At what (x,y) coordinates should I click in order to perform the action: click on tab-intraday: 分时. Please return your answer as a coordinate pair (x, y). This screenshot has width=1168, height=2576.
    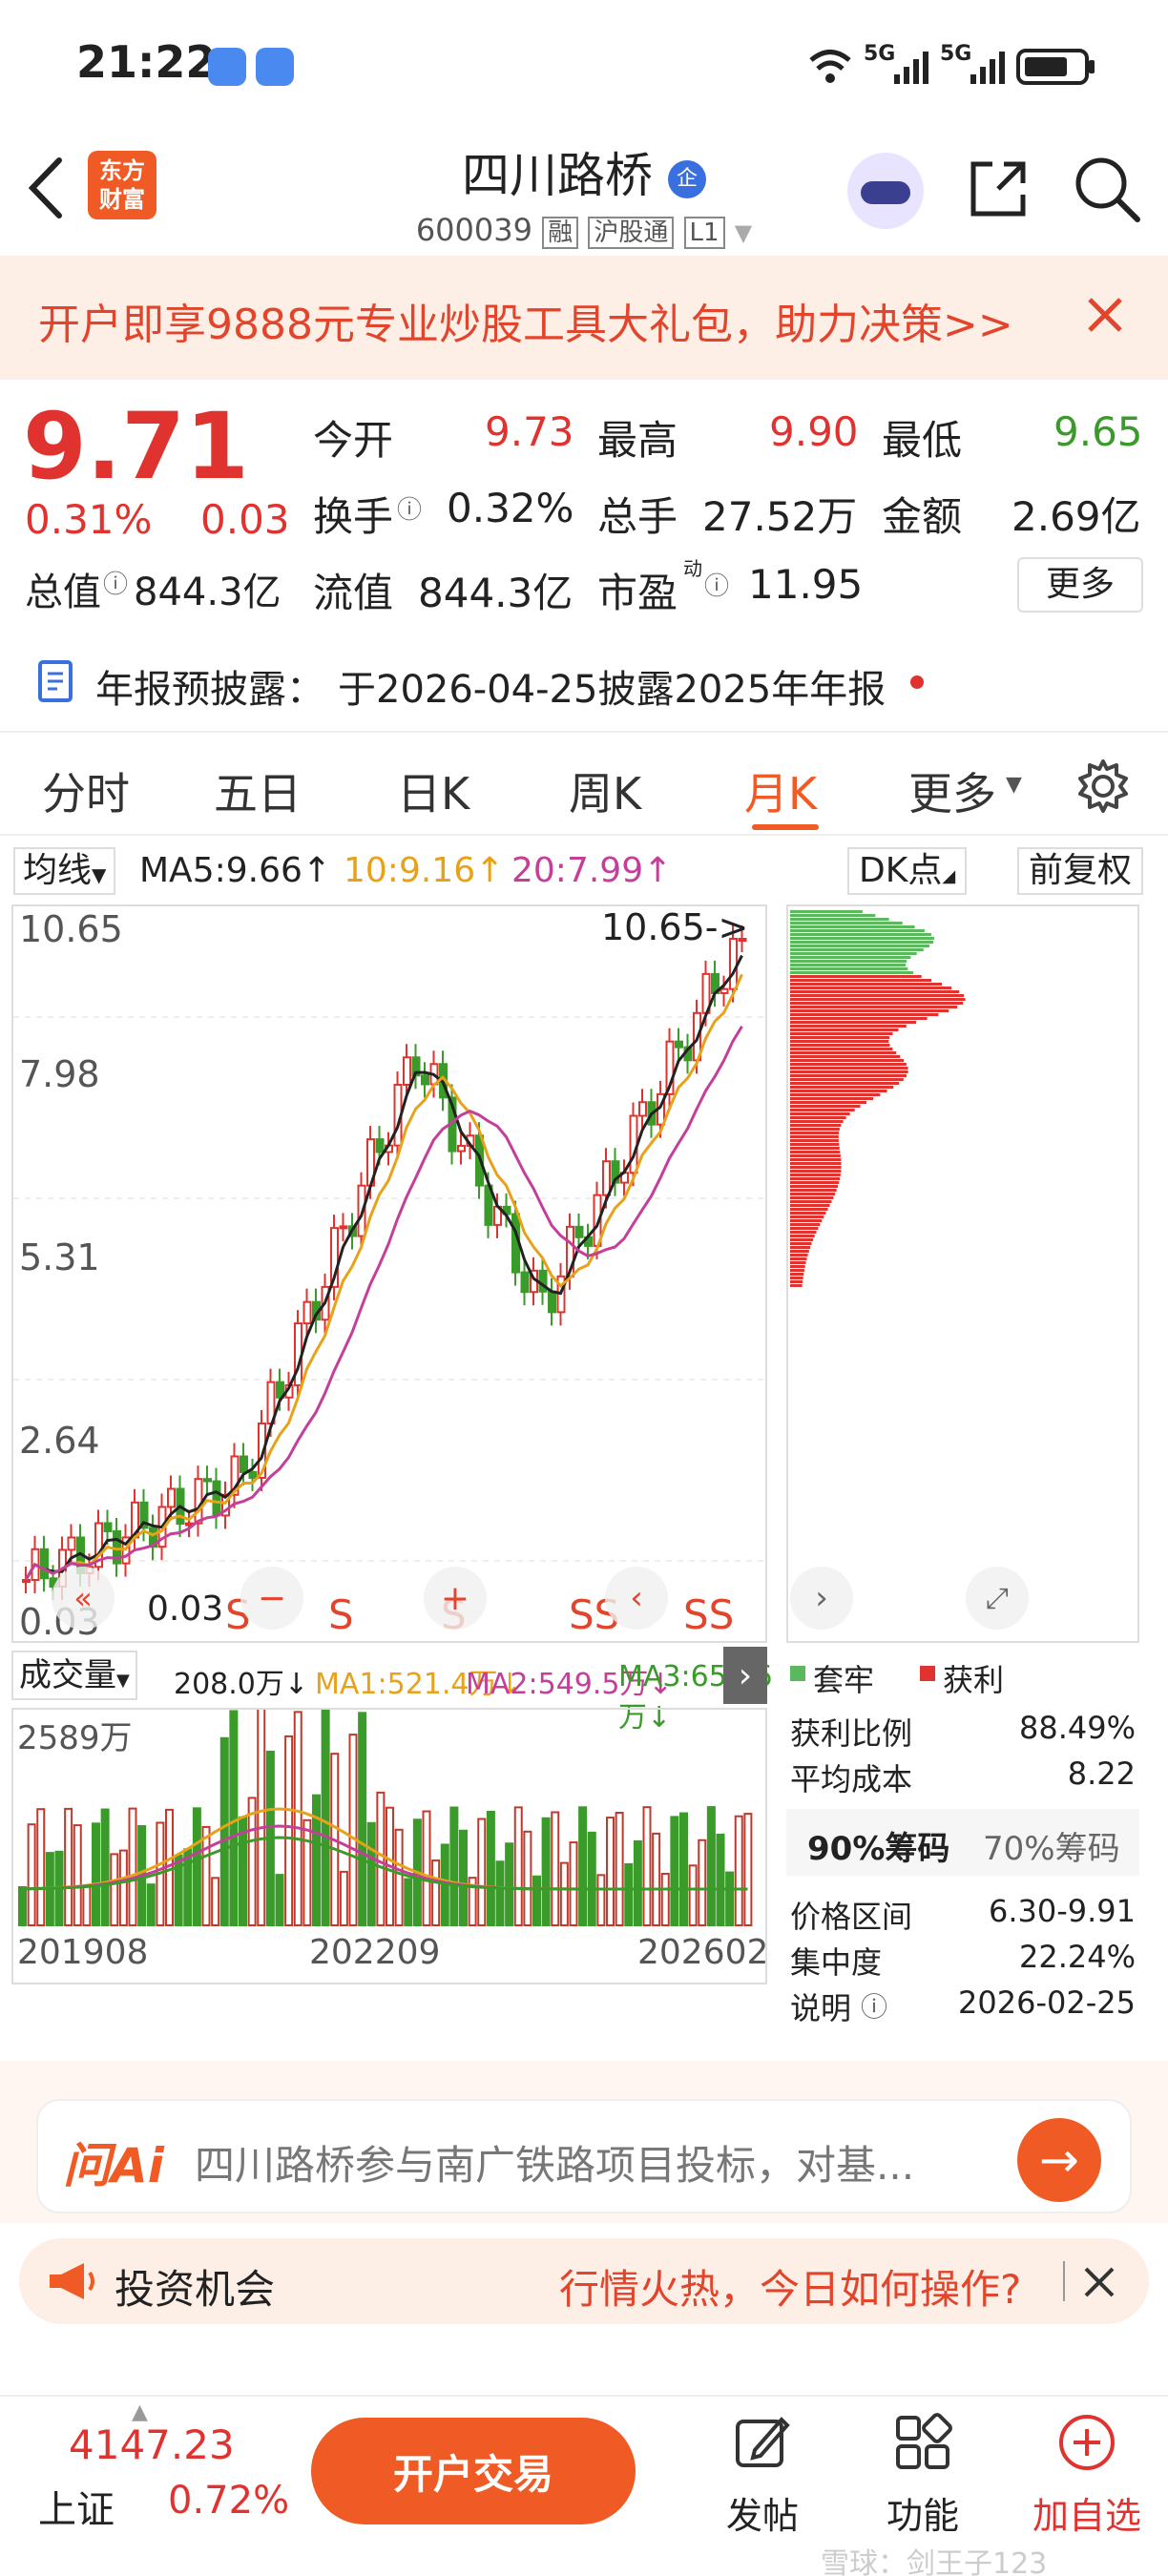
    Looking at the image, I should click on (86, 790).